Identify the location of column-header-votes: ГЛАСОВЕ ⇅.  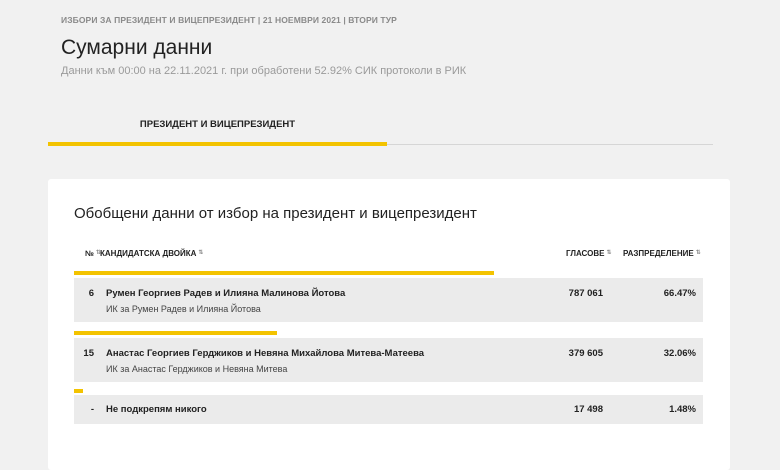
(588, 253).